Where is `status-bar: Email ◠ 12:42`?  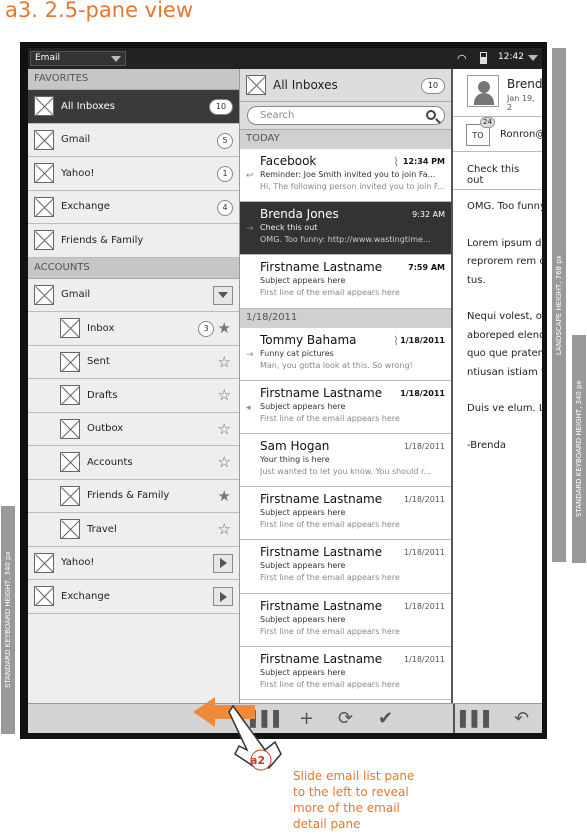 status-bar: Email ◠ 12:42 is located at coordinates (285, 58).